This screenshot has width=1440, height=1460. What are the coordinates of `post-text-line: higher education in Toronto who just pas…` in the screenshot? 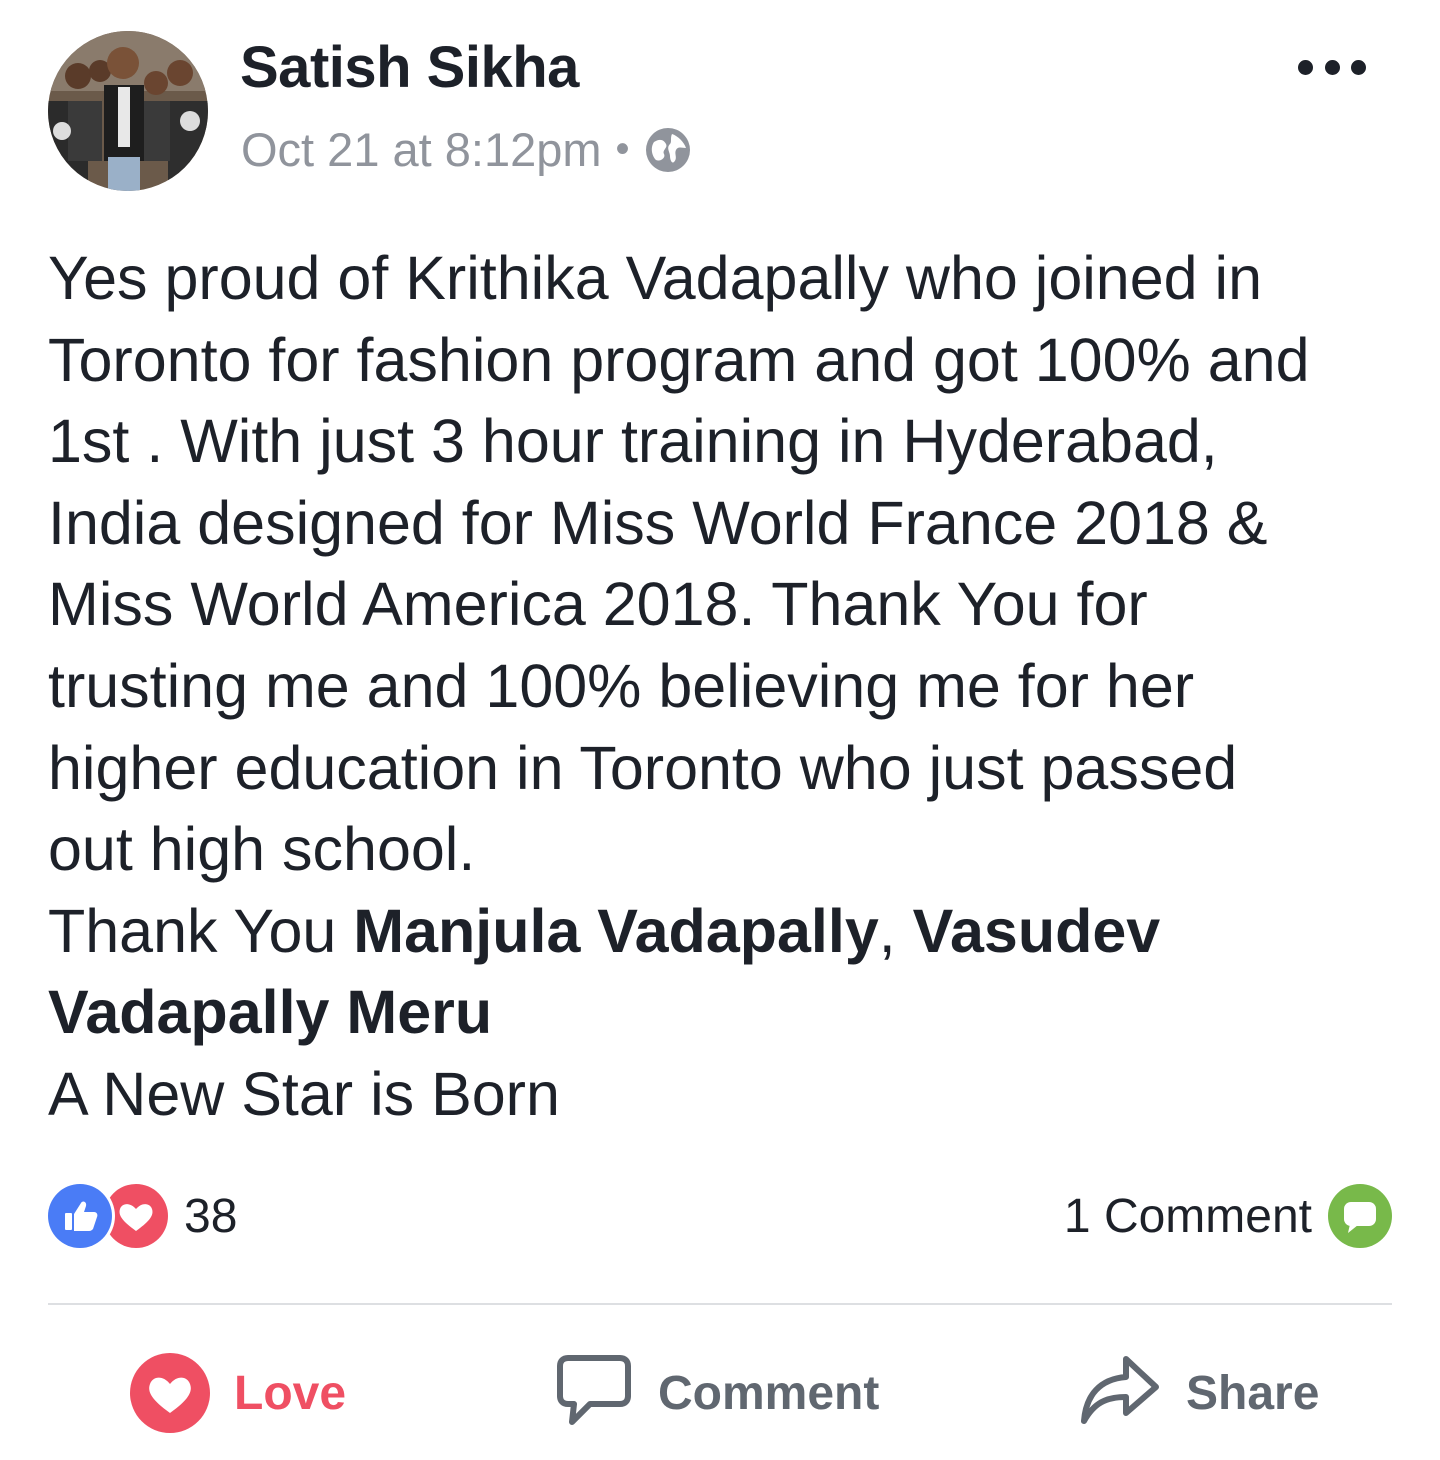 It's located at (643, 767).